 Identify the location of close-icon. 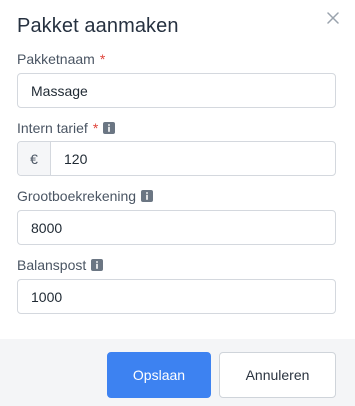
(333, 18).